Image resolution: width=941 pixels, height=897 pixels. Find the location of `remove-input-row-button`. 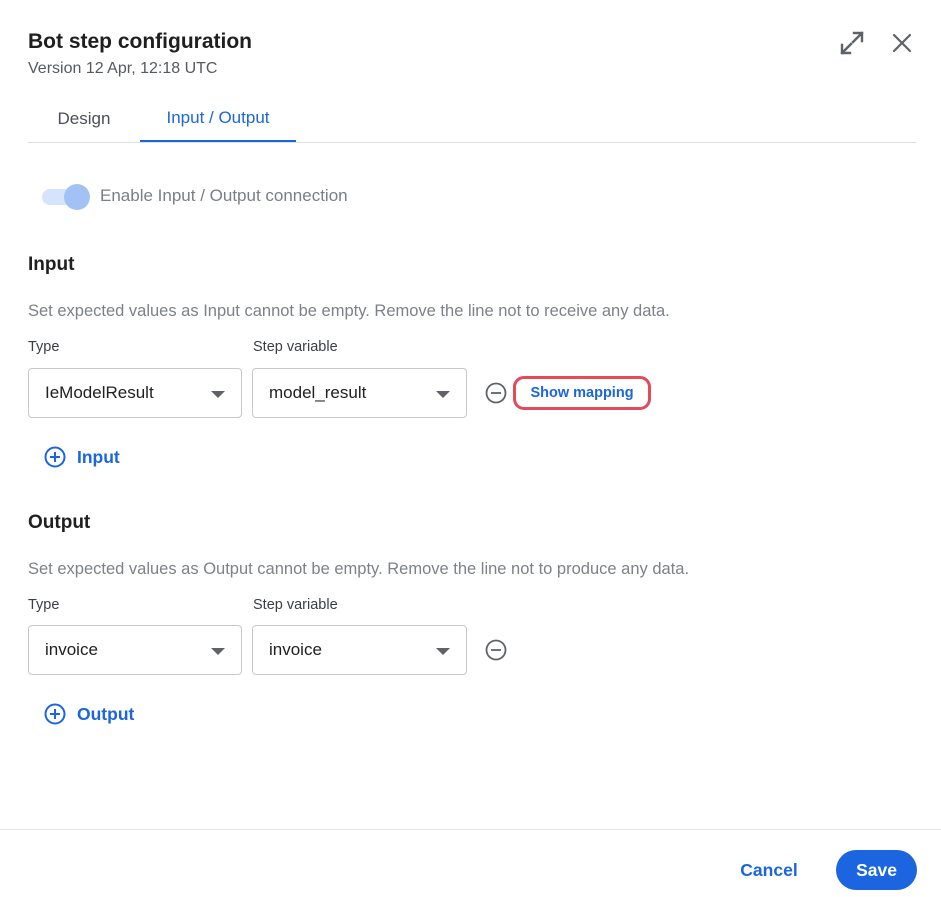

remove-input-row-button is located at coordinates (496, 393).